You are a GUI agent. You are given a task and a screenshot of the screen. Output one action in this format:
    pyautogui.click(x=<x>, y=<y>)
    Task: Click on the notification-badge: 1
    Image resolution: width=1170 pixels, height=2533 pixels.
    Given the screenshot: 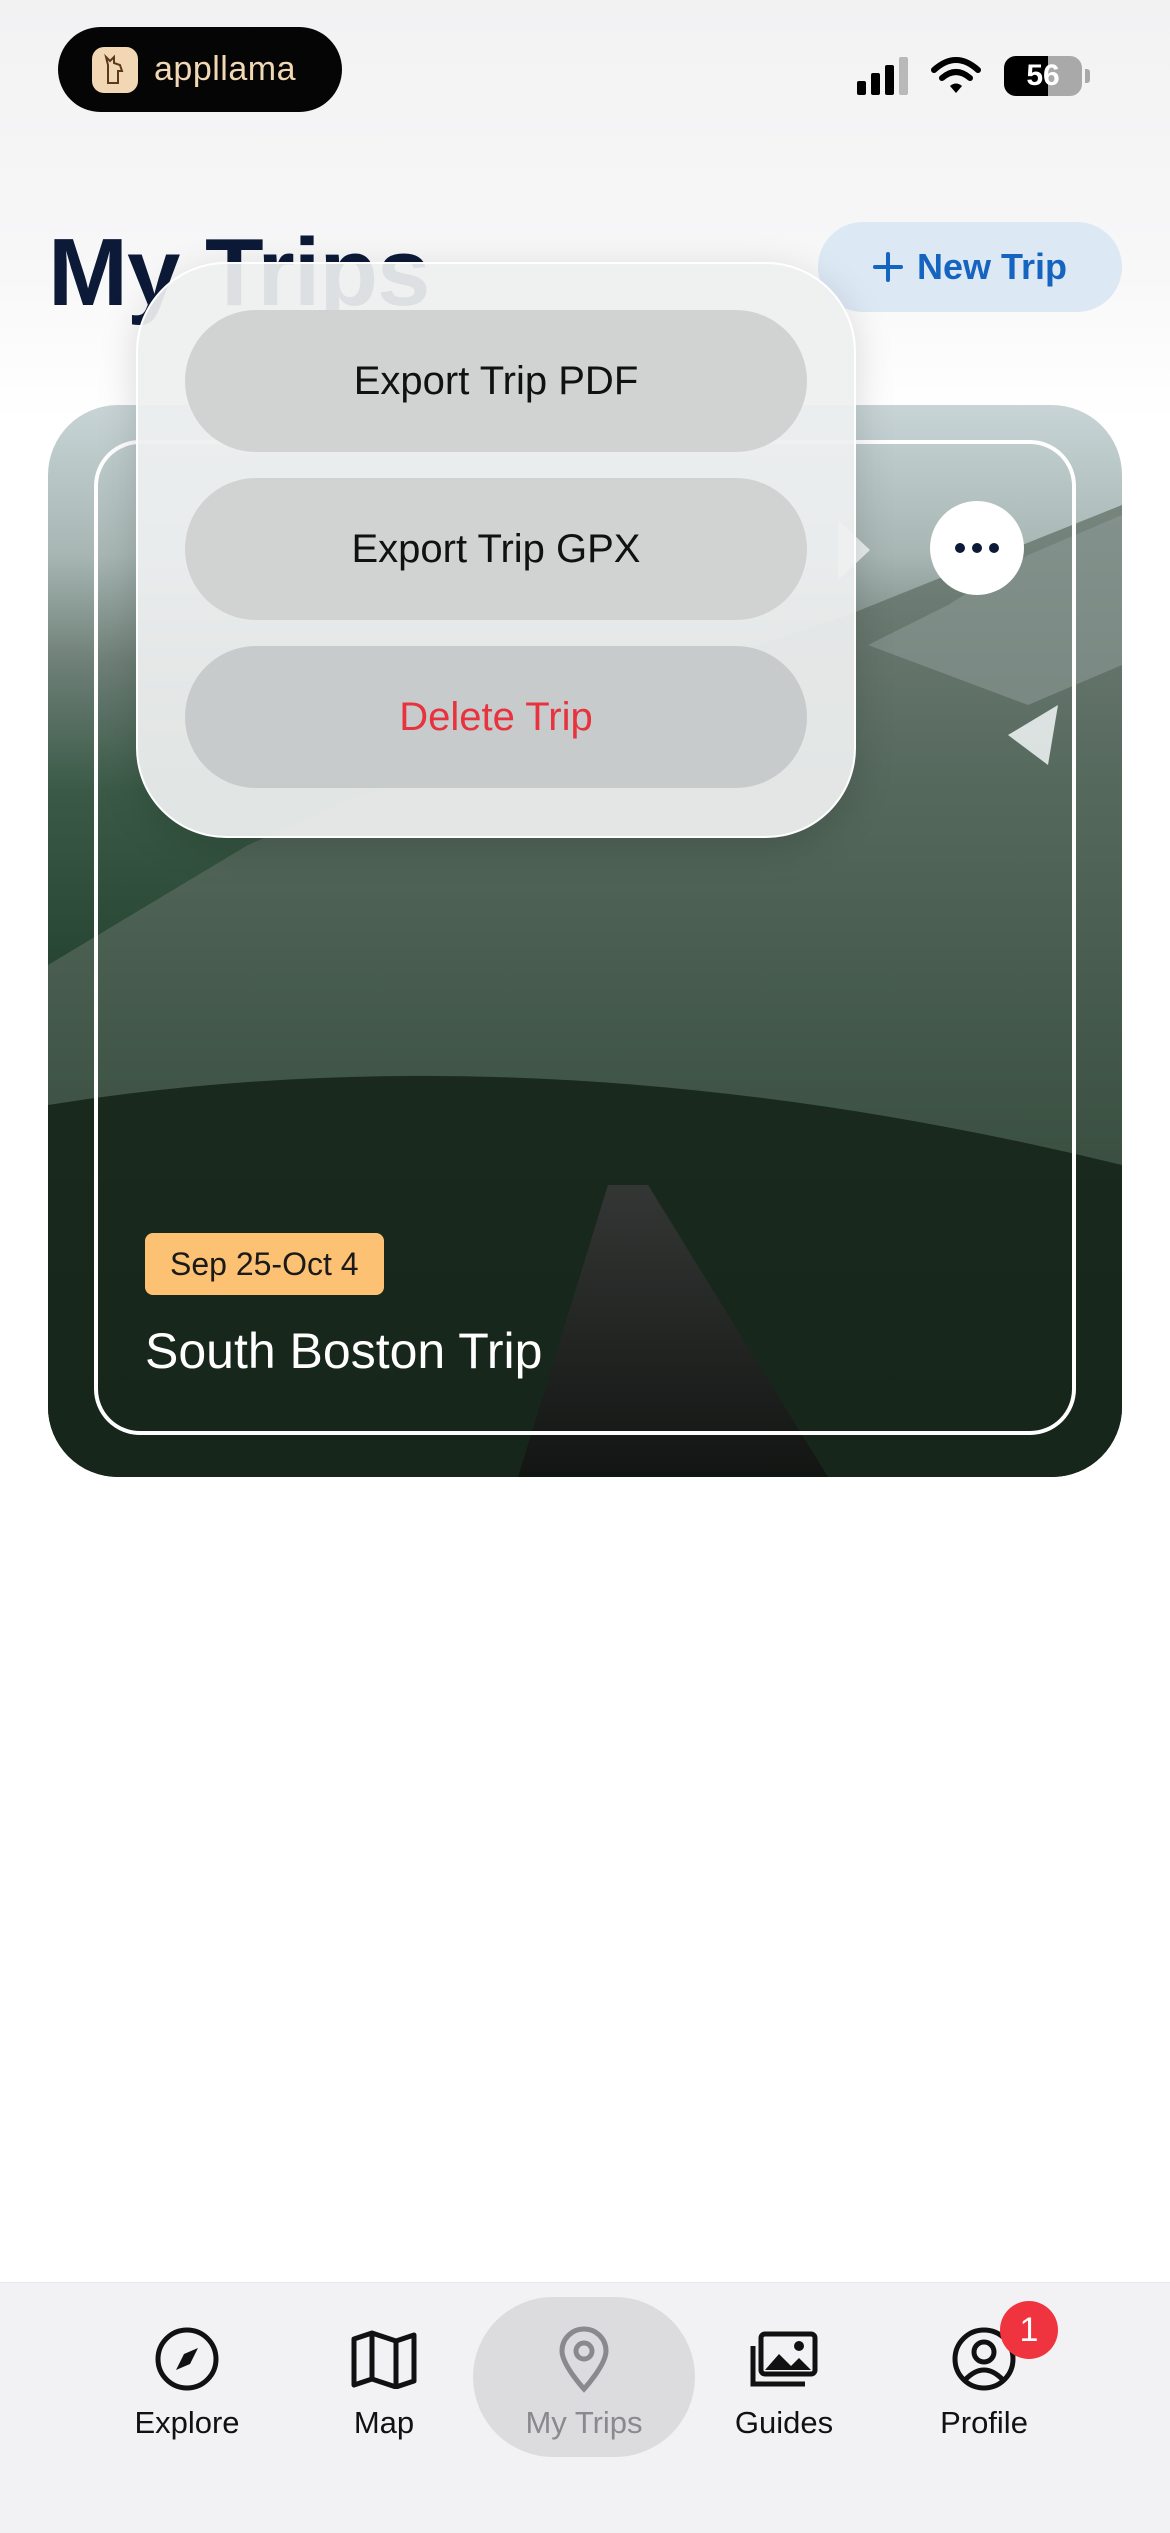 What is the action you would take?
    pyautogui.click(x=1029, y=2330)
    